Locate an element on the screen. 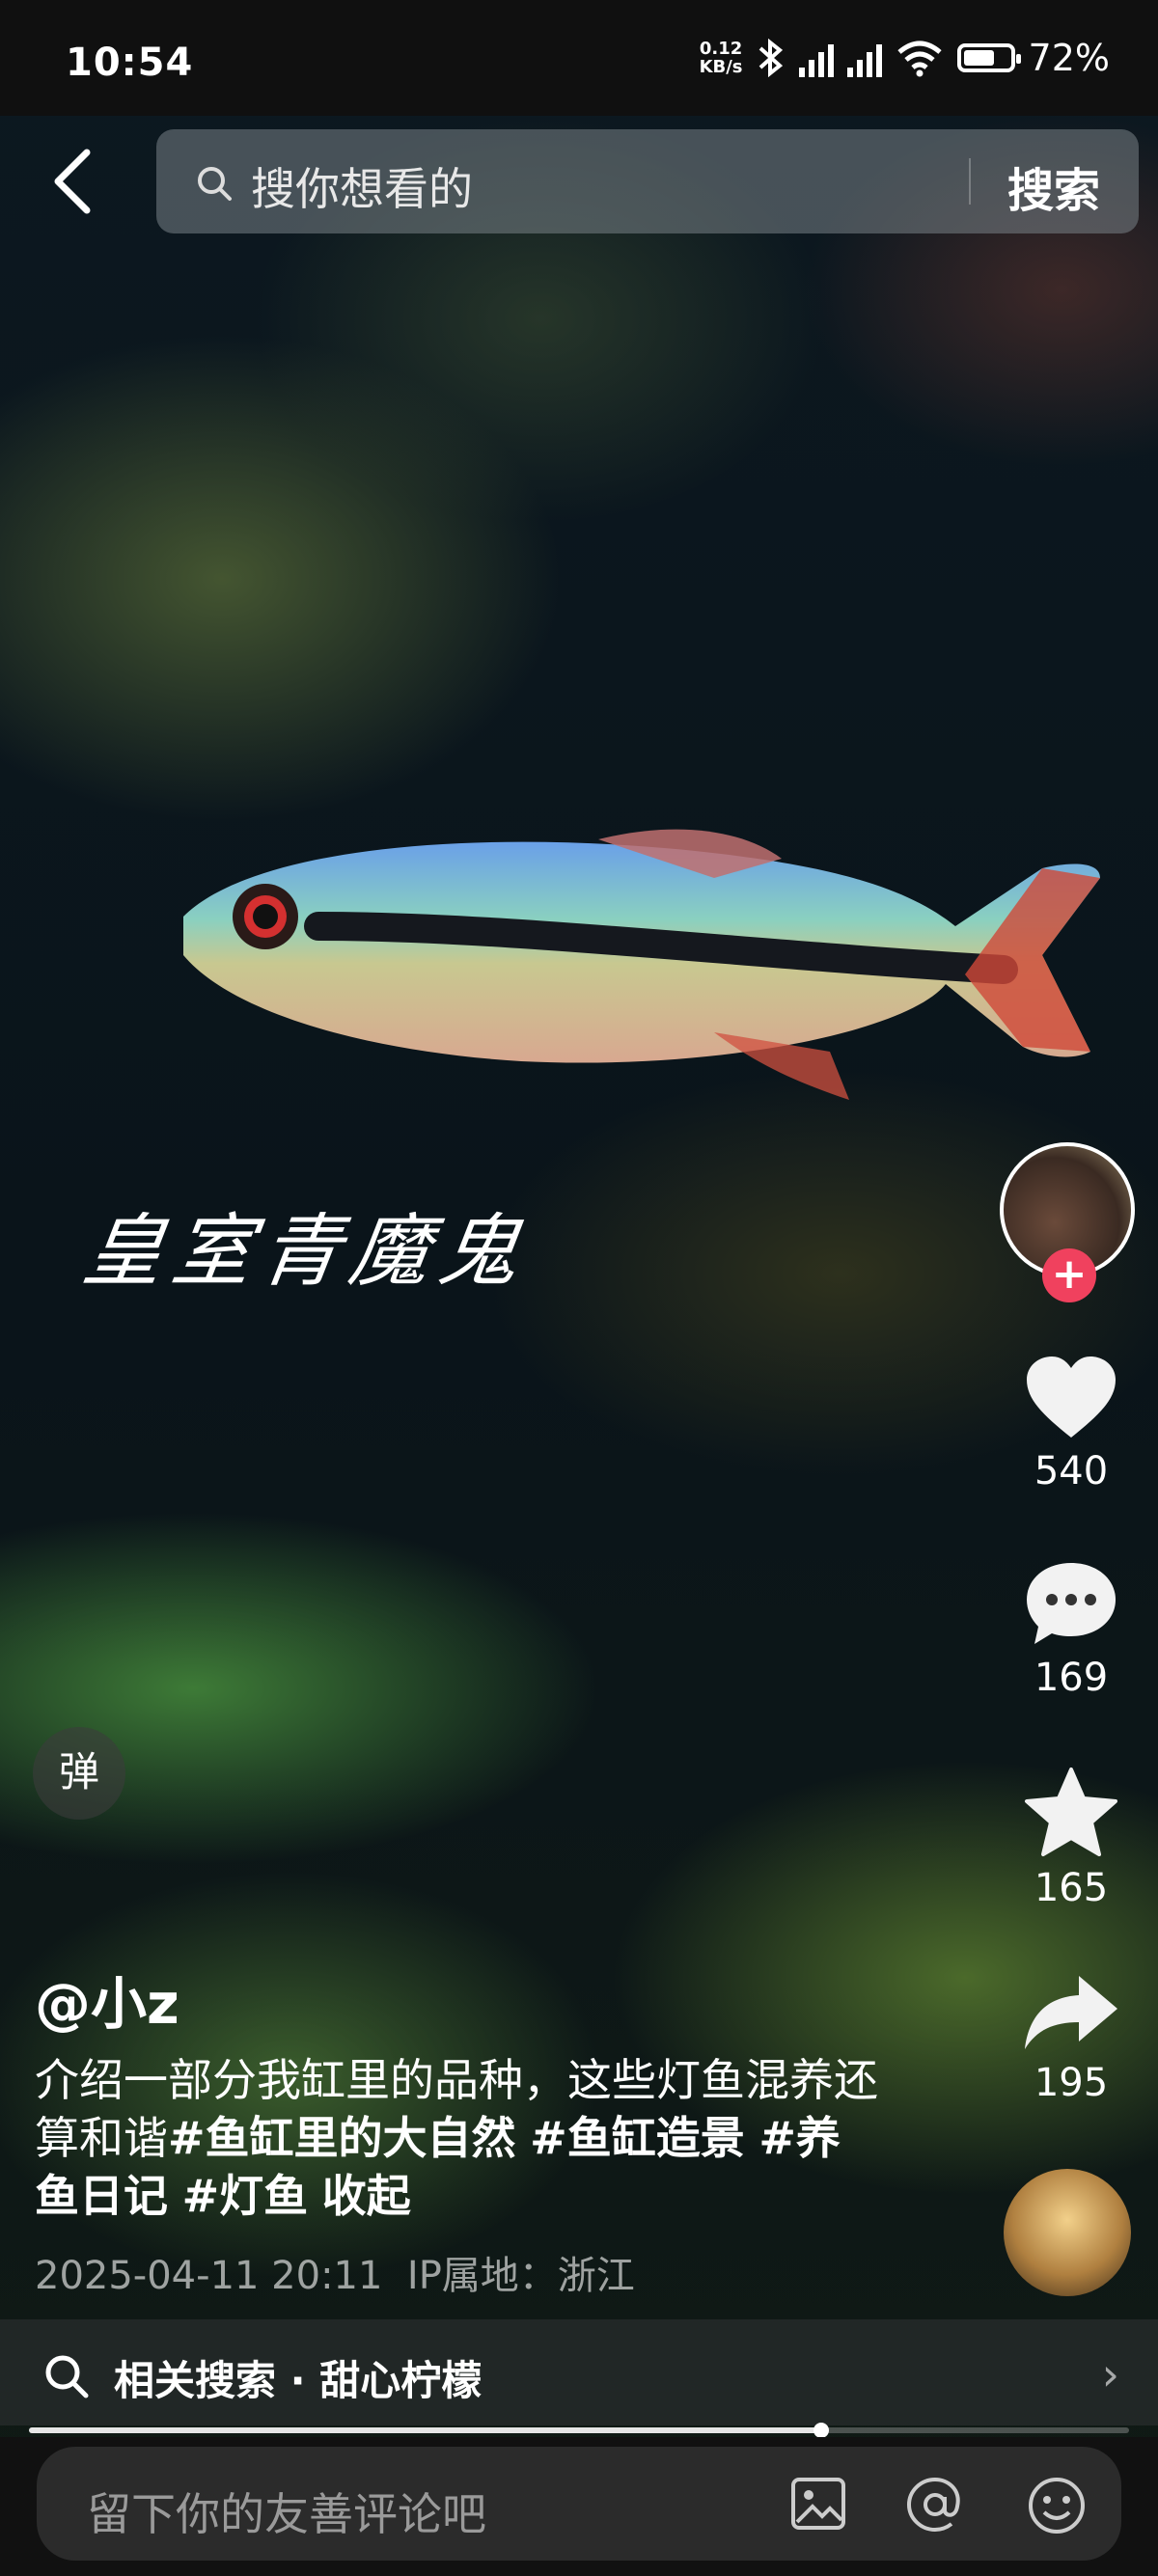  comment-input: 留下你的友善评论吧 is located at coordinates (579, 2504).